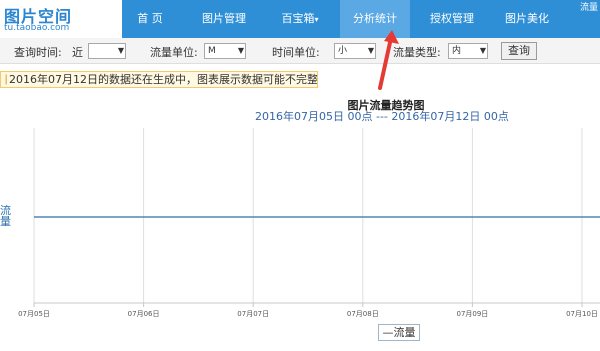  Describe the element at coordinates (472, 314) in the screenshot. I see `chart-x-tick-label: 07月09日` at that location.